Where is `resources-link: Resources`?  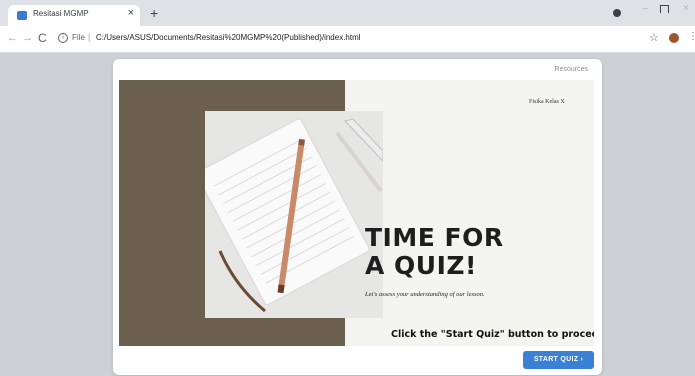
resources-link: Resources is located at coordinates (571, 69).